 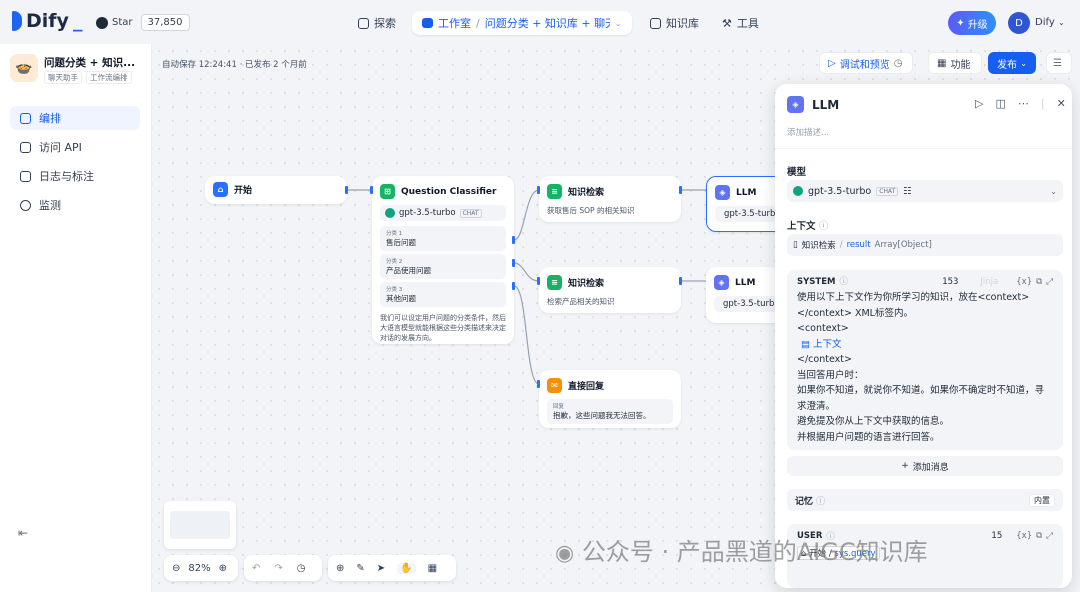 What do you see at coordinates (200, 525) in the screenshot?
I see `minimap` at bounding box center [200, 525].